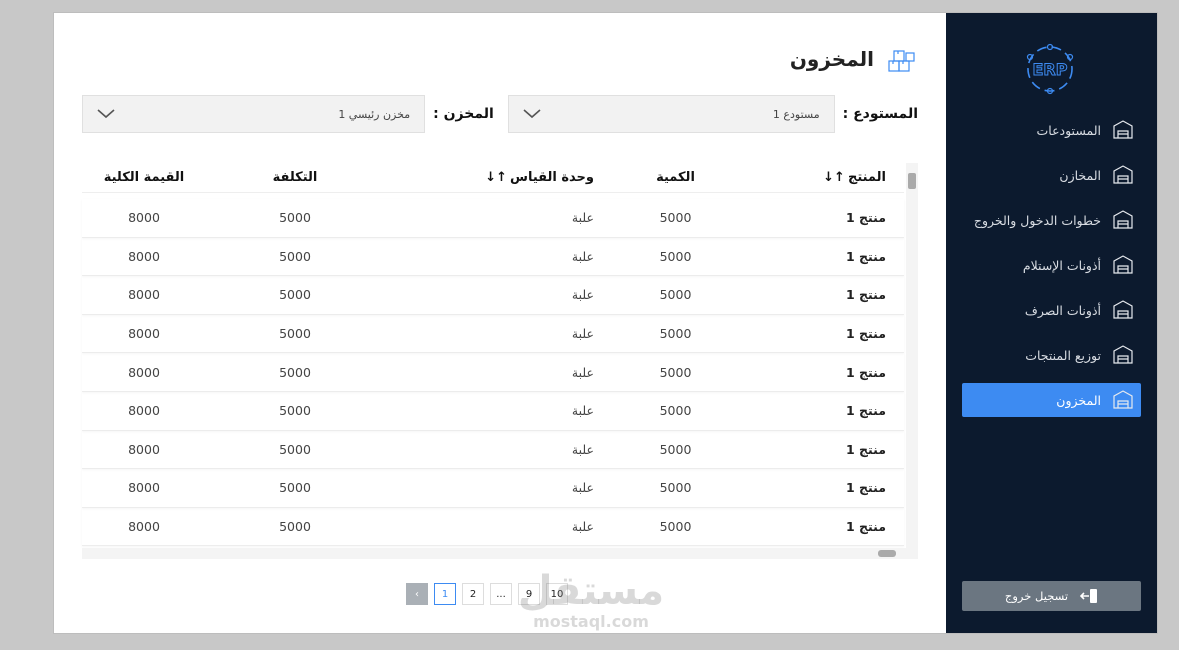 This screenshot has height=650, width=1179. I want to click on page-button: 1, so click(445, 594).